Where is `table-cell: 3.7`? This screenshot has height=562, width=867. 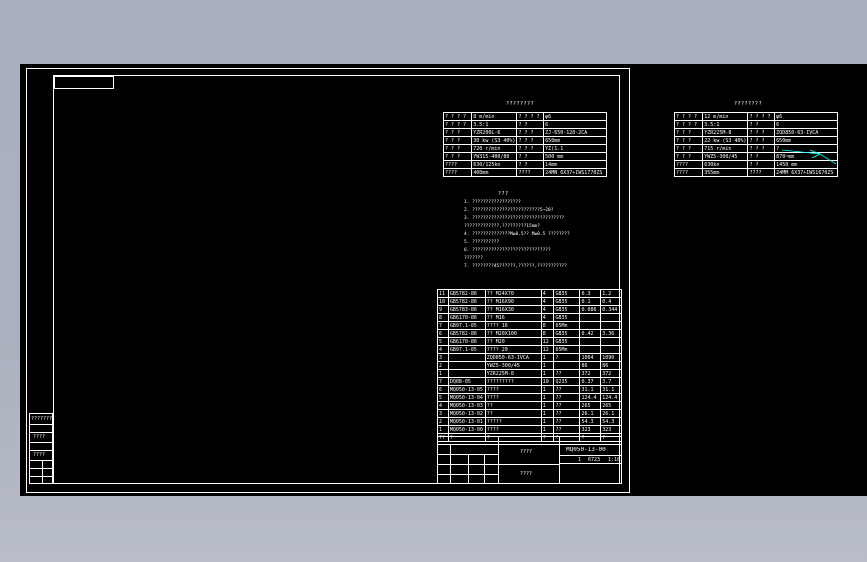 table-cell: 3.7 is located at coordinates (611, 381).